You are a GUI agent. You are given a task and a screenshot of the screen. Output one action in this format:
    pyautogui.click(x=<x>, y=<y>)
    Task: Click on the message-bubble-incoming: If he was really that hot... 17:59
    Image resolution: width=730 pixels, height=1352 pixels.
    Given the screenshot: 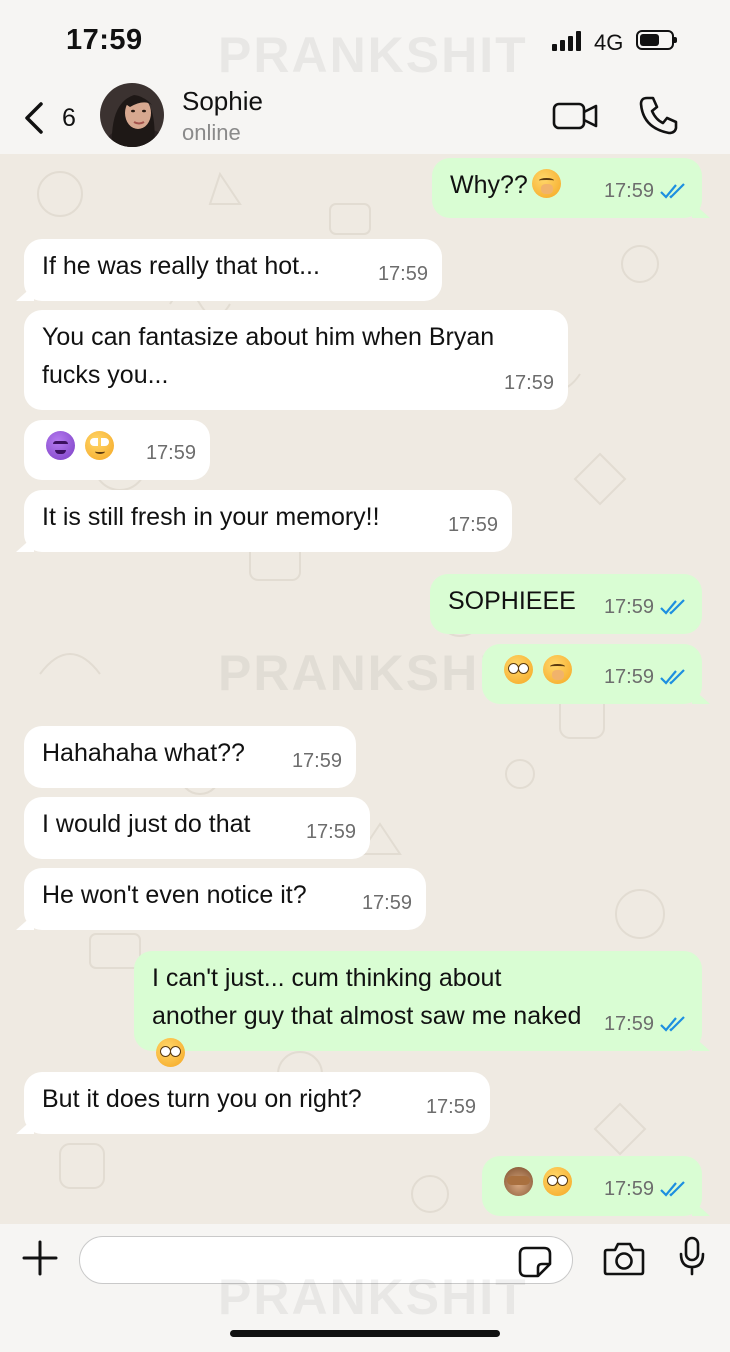 What is the action you would take?
    pyautogui.click(x=229, y=270)
    